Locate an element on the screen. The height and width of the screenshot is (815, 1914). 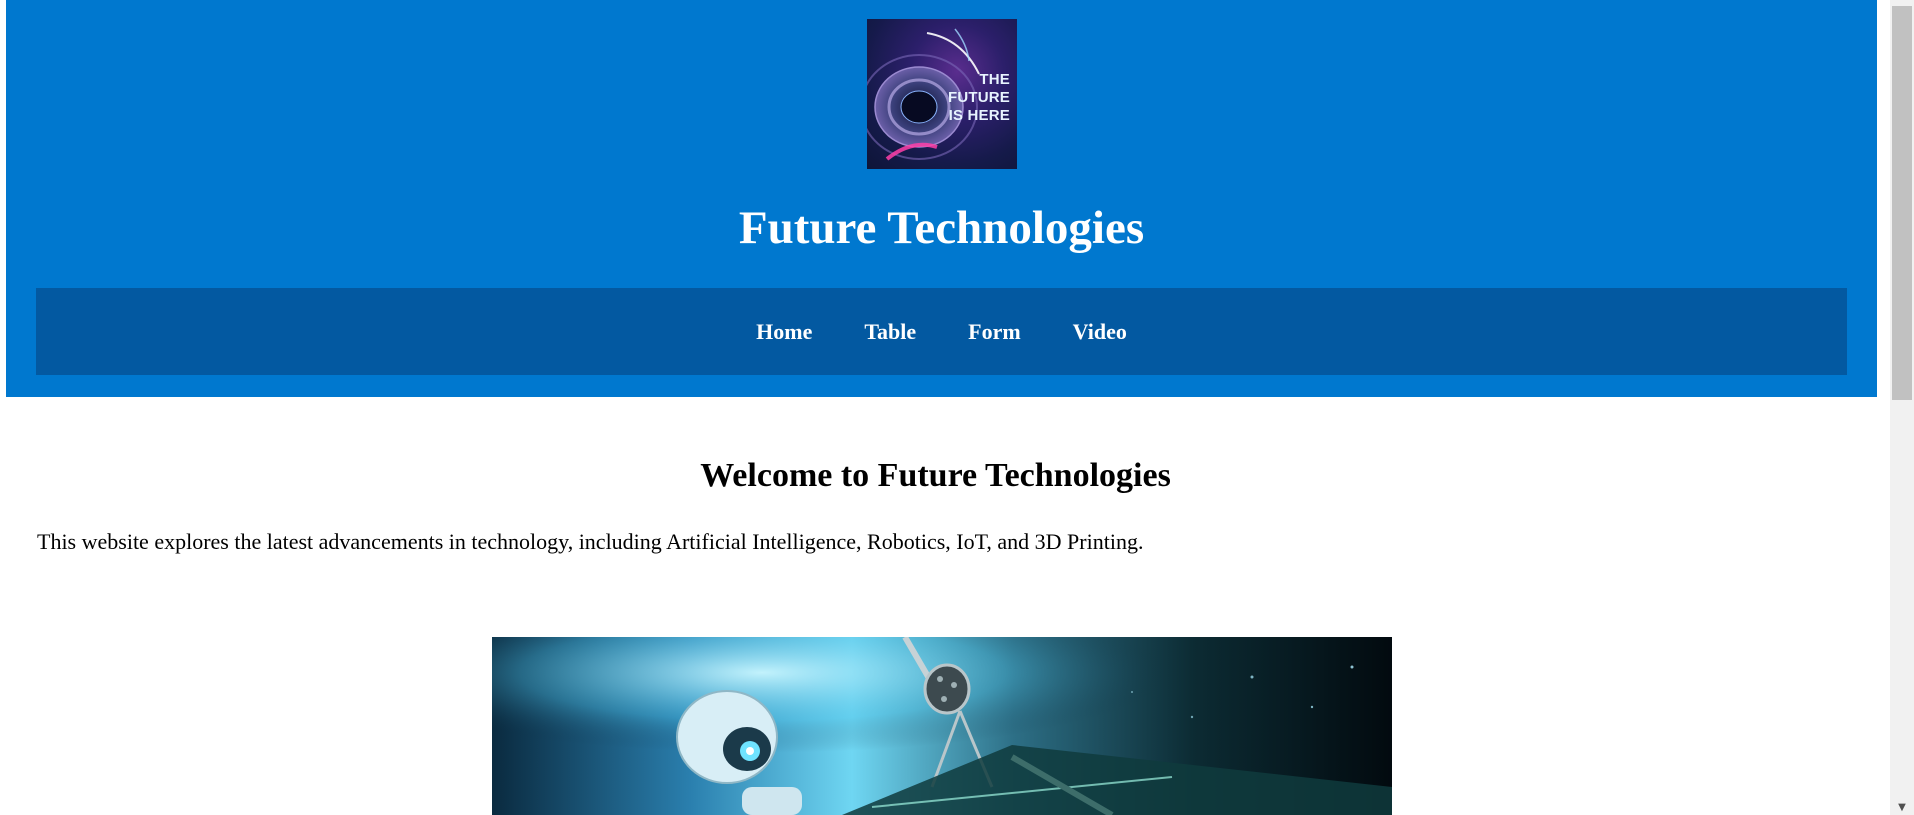
nav-link-table: Table is located at coordinates (890, 332).